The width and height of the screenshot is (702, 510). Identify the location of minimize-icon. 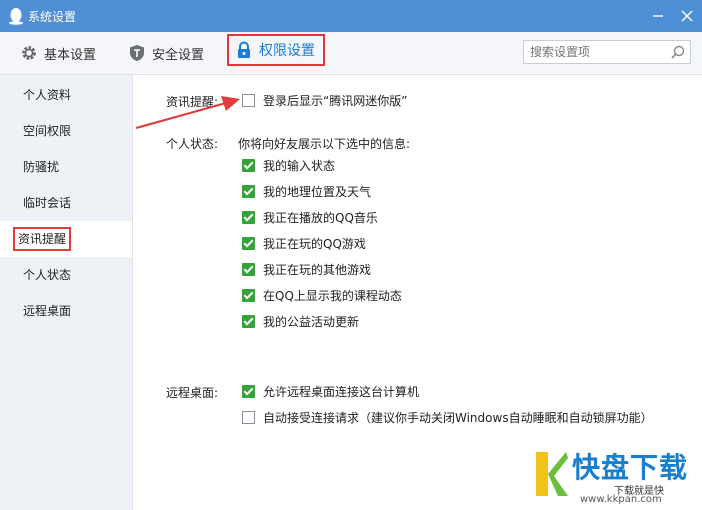
(658, 16).